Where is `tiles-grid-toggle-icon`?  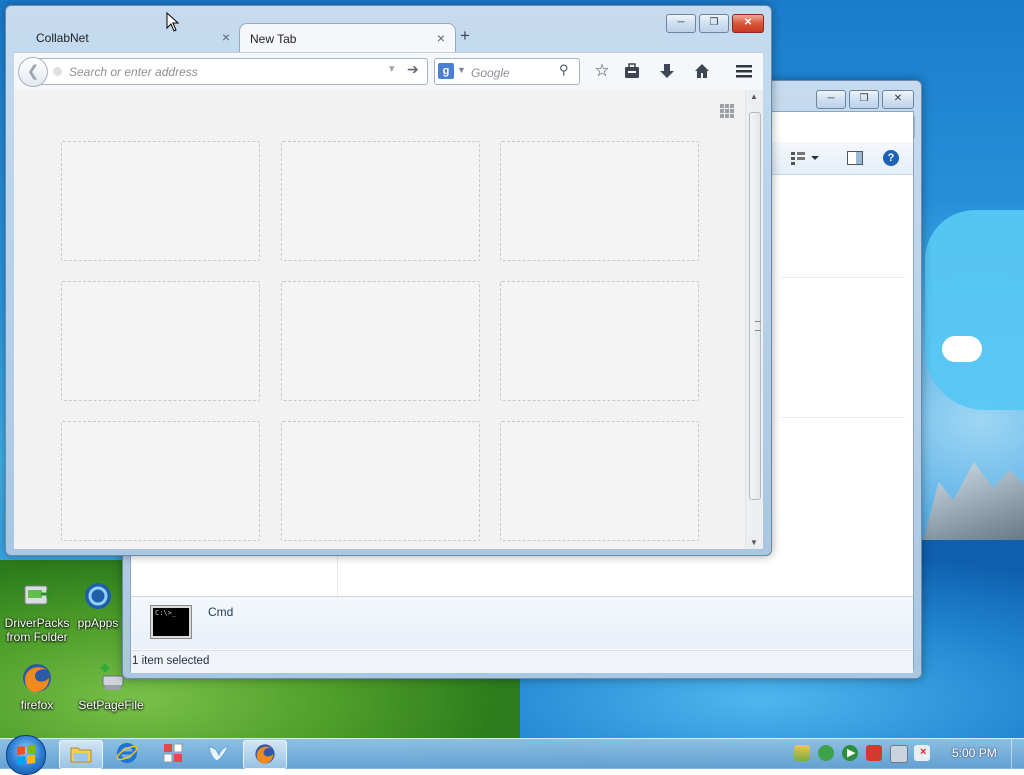
tiles-grid-toggle-icon is located at coordinates (727, 111).